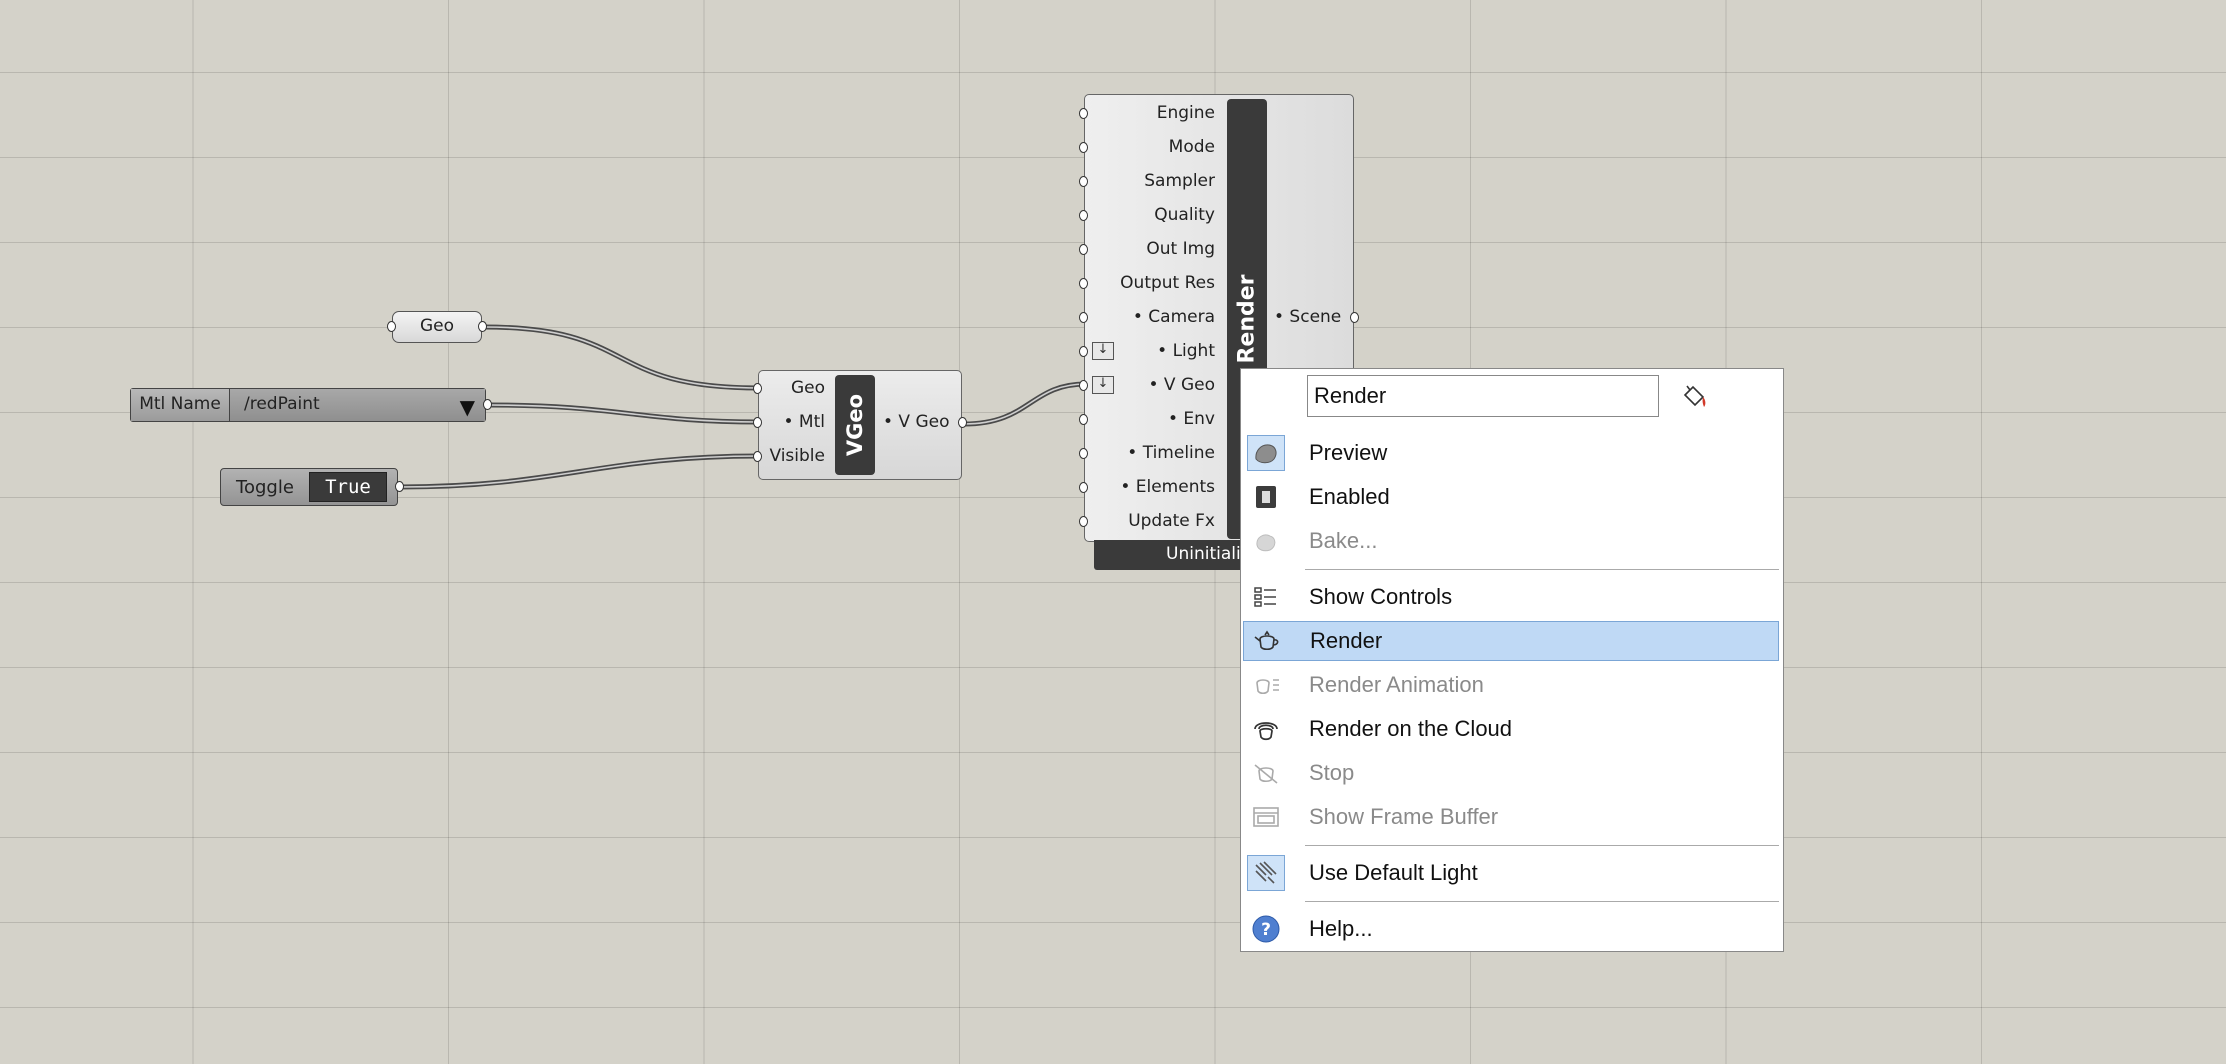 The image size is (2226, 1064). Describe the element at coordinates (1266, 685) in the screenshot. I see `teapot-animation-icon` at that location.